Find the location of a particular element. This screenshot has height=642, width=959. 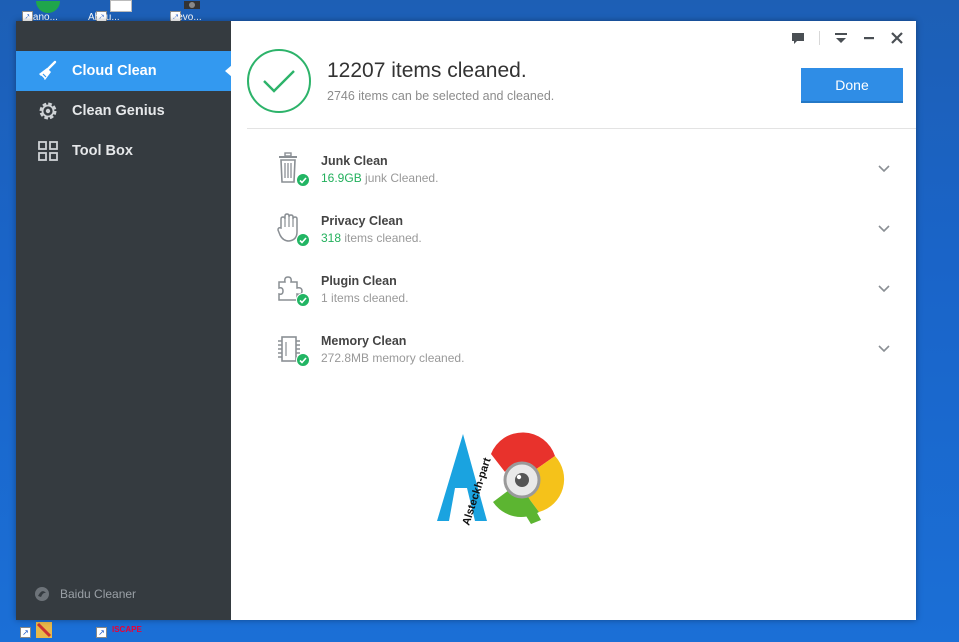

desktop-icon-bottom-2: ↗ ISCAPE is located at coordinates (126, 631).